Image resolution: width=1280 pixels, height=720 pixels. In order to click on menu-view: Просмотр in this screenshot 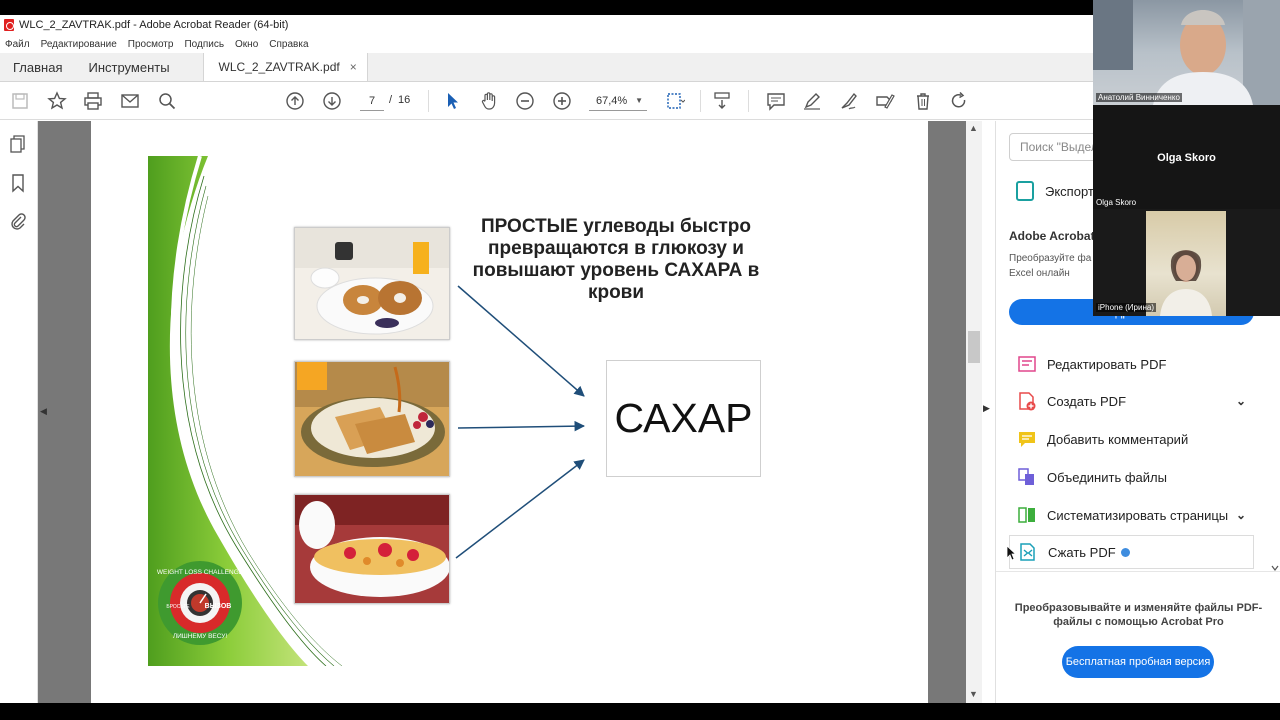, I will do `click(151, 44)`.